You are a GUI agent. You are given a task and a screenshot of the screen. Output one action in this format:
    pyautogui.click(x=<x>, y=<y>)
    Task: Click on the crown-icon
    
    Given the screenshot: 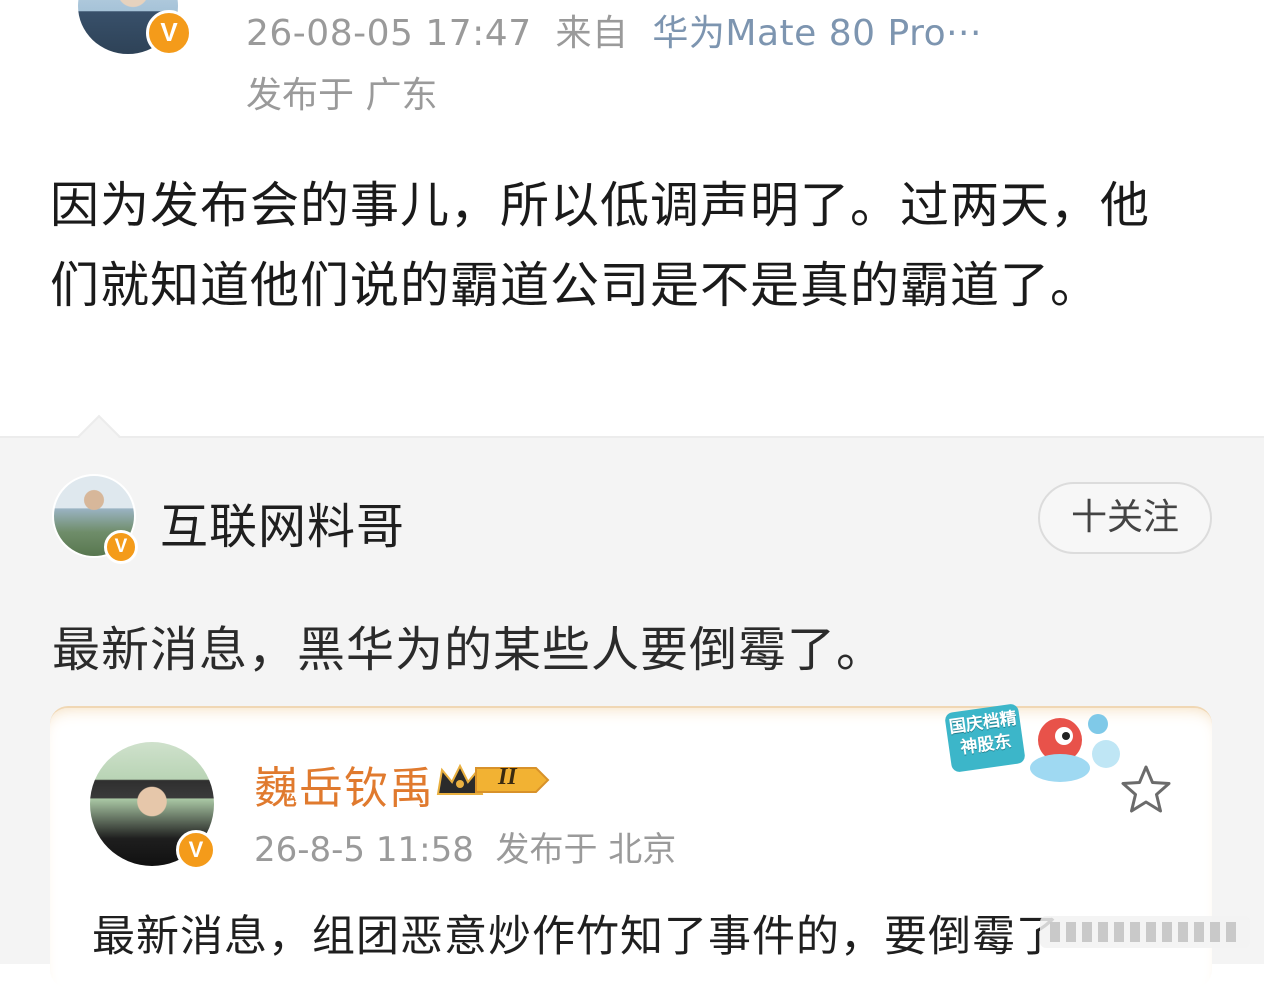 What is the action you would take?
    pyautogui.click(x=493, y=779)
    